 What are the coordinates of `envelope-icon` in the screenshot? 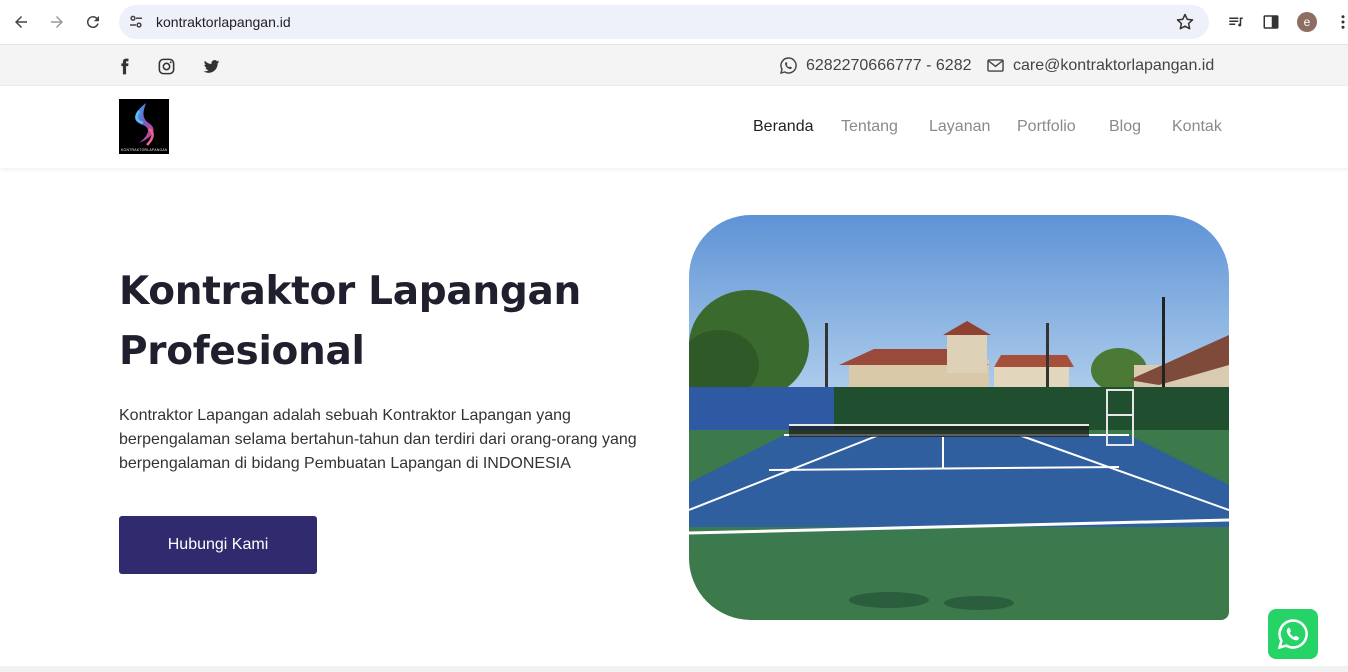 It's located at (995, 65).